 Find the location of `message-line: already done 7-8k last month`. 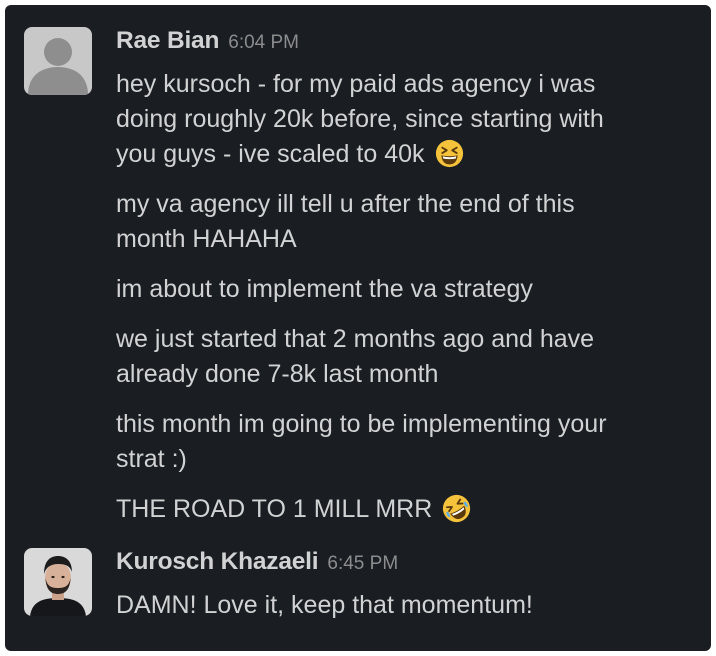

message-line: already done 7-8k last month is located at coordinates (277, 374).